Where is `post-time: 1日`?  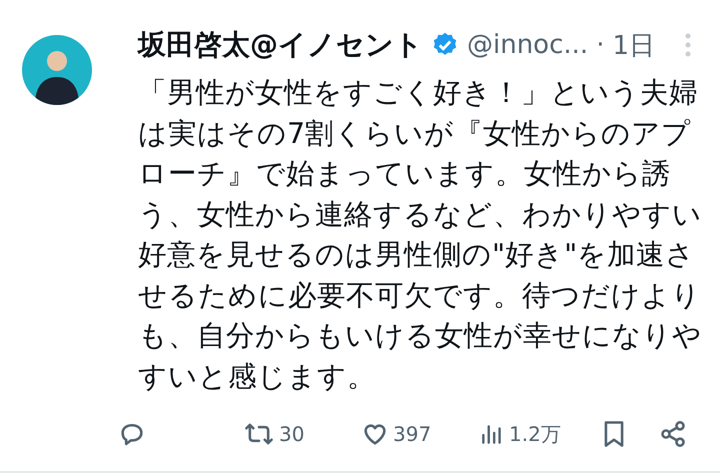 post-time: 1日 is located at coordinates (633, 45).